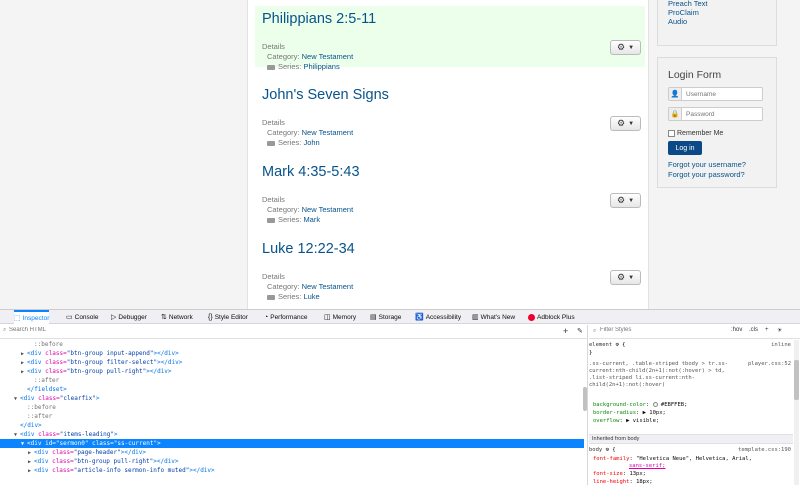 The height and width of the screenshot is (485, 800). I want to click on sermon-title: Mark 4:35-5:43, so click(311, 172).